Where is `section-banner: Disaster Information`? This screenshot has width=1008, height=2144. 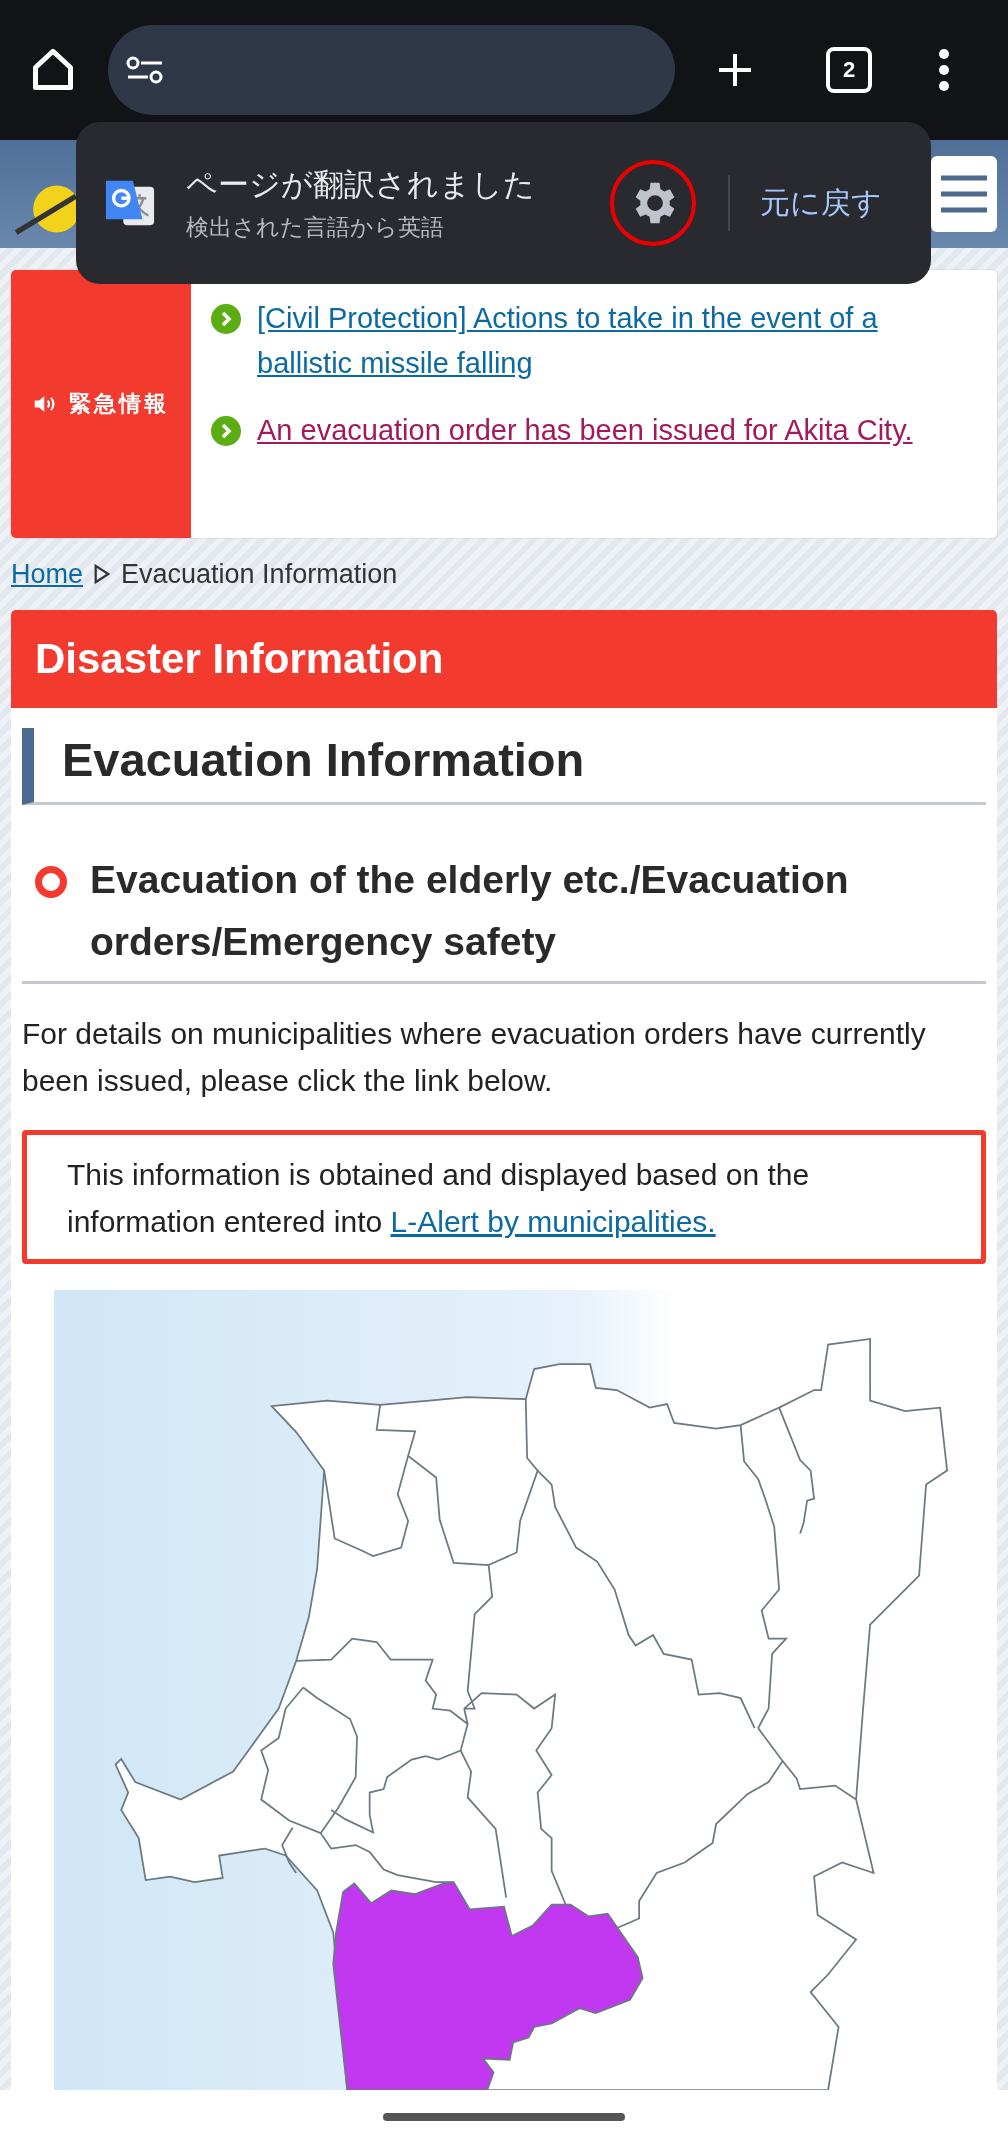
section-banner: Disaster Information is located at coordinates (504, 659).